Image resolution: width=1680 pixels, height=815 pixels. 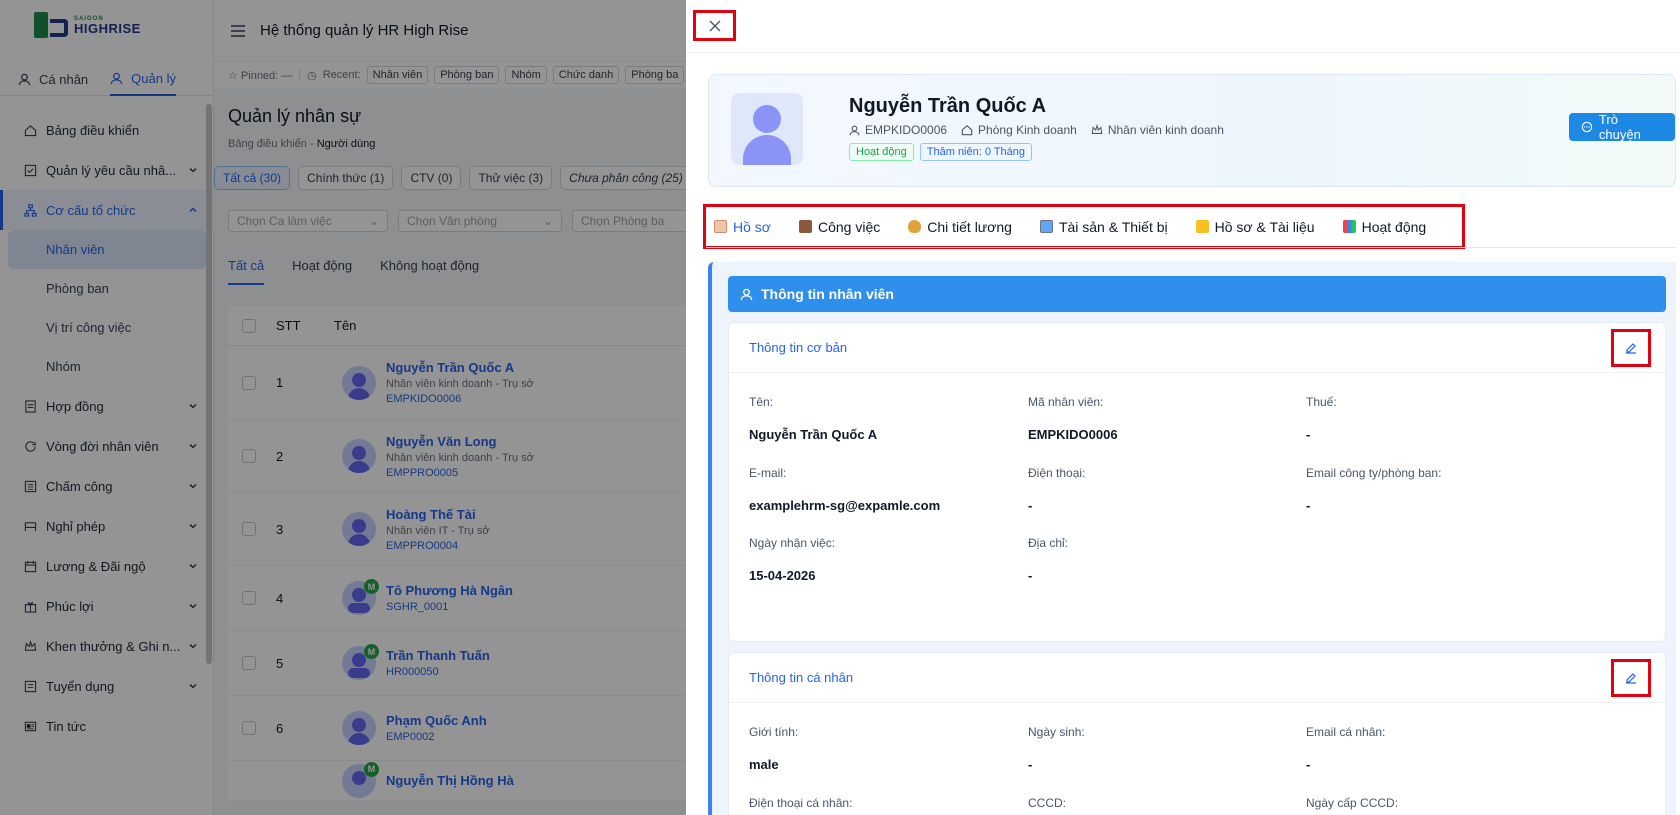 I want to click on tab-profile: Hồ sơ, so click(x=749, y=227).